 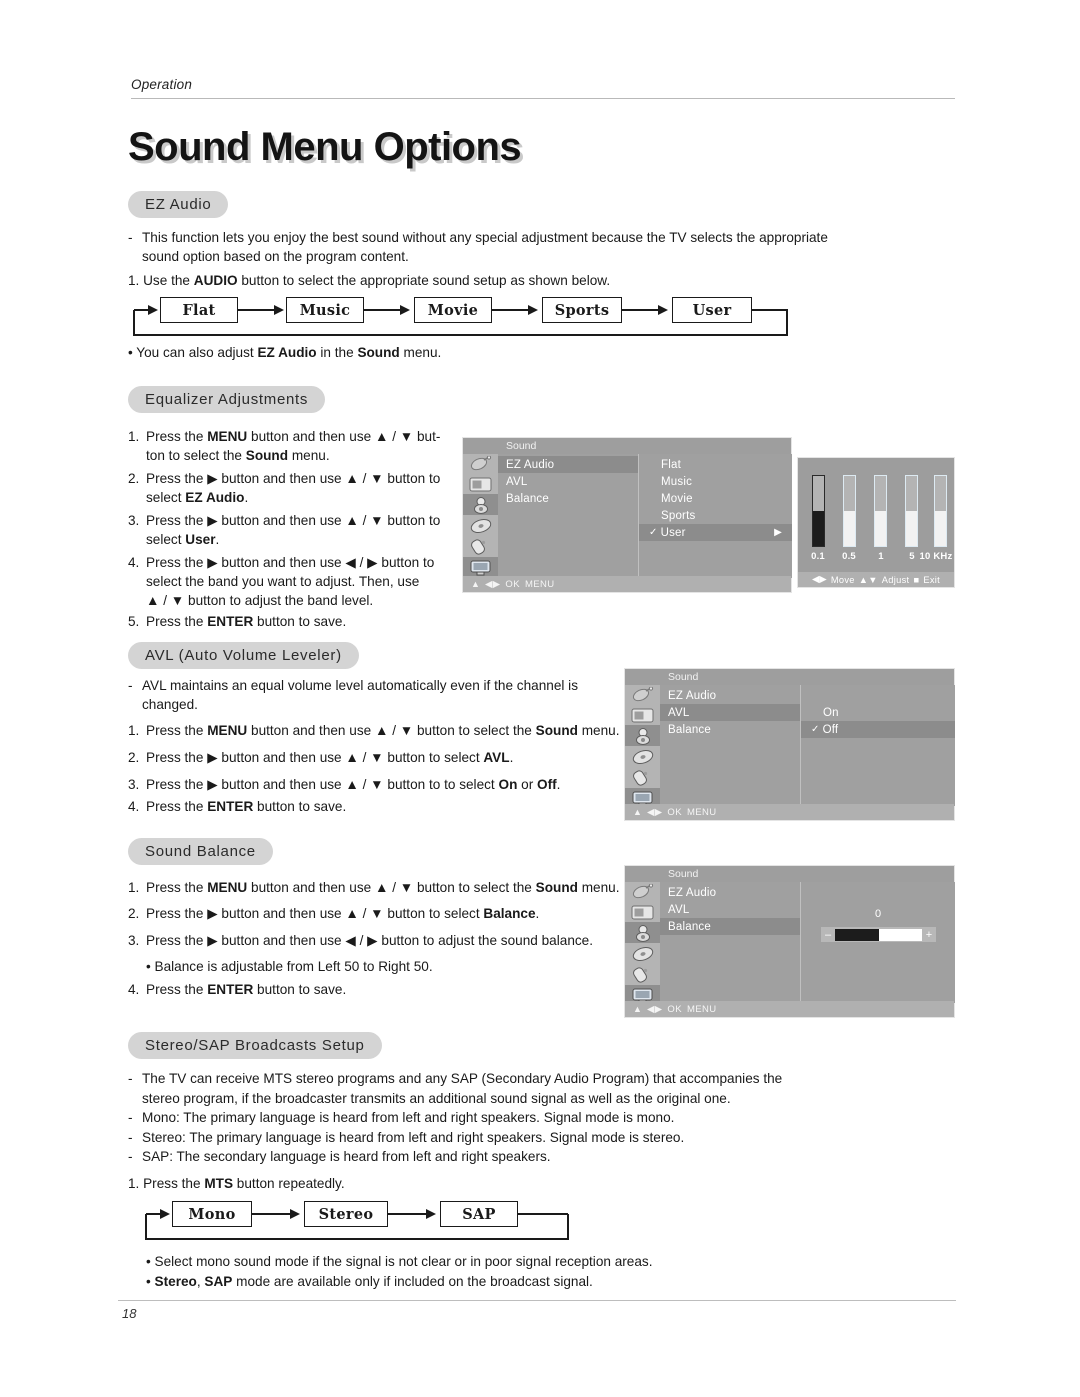 What do you see at coordinates (480, 567) in the screenshot?
I see `monitor-setup-icon` at bounding box center [480, 567].